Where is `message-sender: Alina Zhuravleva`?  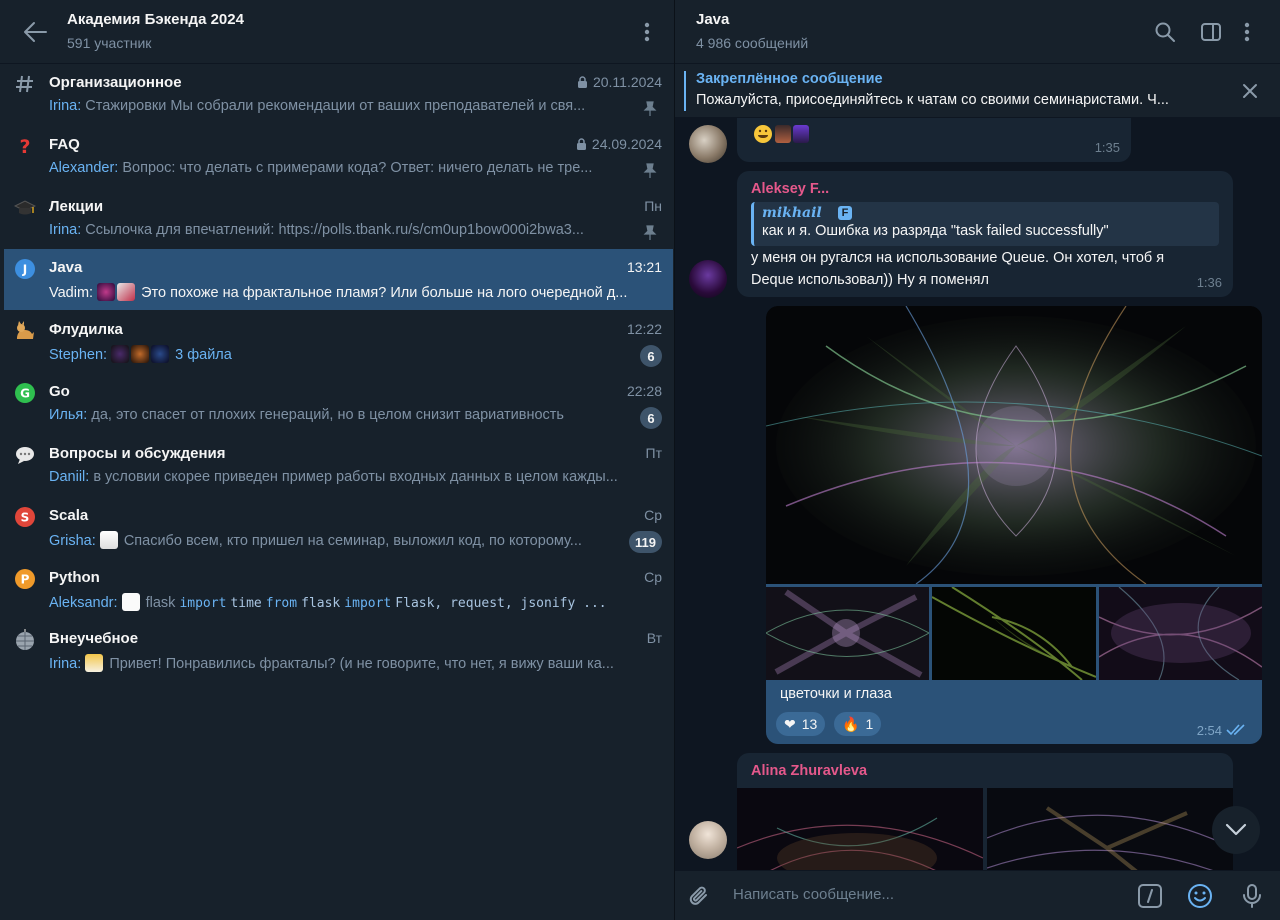
message-sender: Alina Zhuravleva is located at coordinates (809, 771).